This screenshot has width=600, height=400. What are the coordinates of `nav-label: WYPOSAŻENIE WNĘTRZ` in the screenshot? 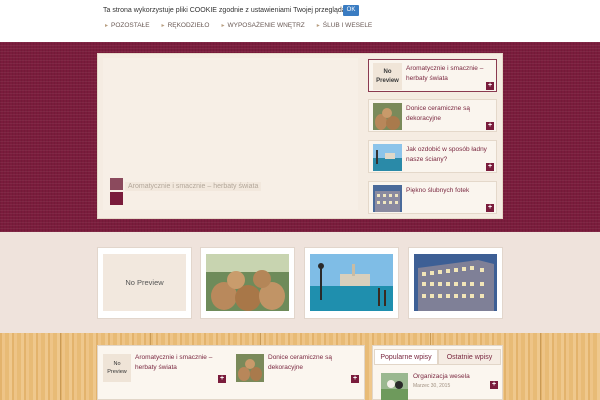 It's located at (266, 25).